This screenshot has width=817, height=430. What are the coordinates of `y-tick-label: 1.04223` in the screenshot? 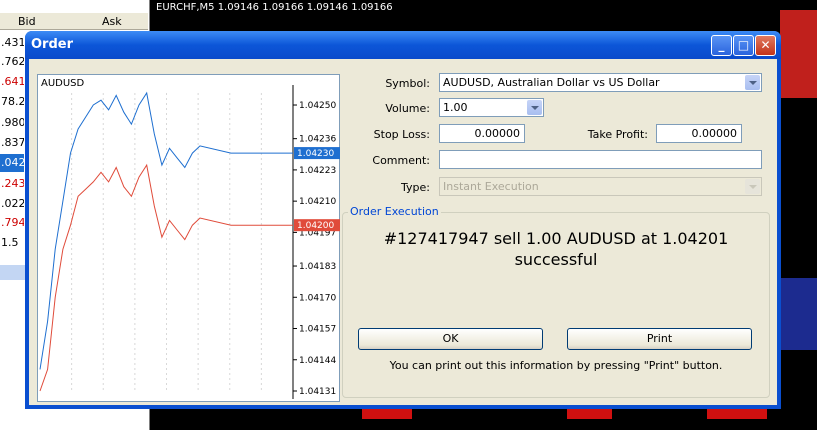 It's located at (317, 171).